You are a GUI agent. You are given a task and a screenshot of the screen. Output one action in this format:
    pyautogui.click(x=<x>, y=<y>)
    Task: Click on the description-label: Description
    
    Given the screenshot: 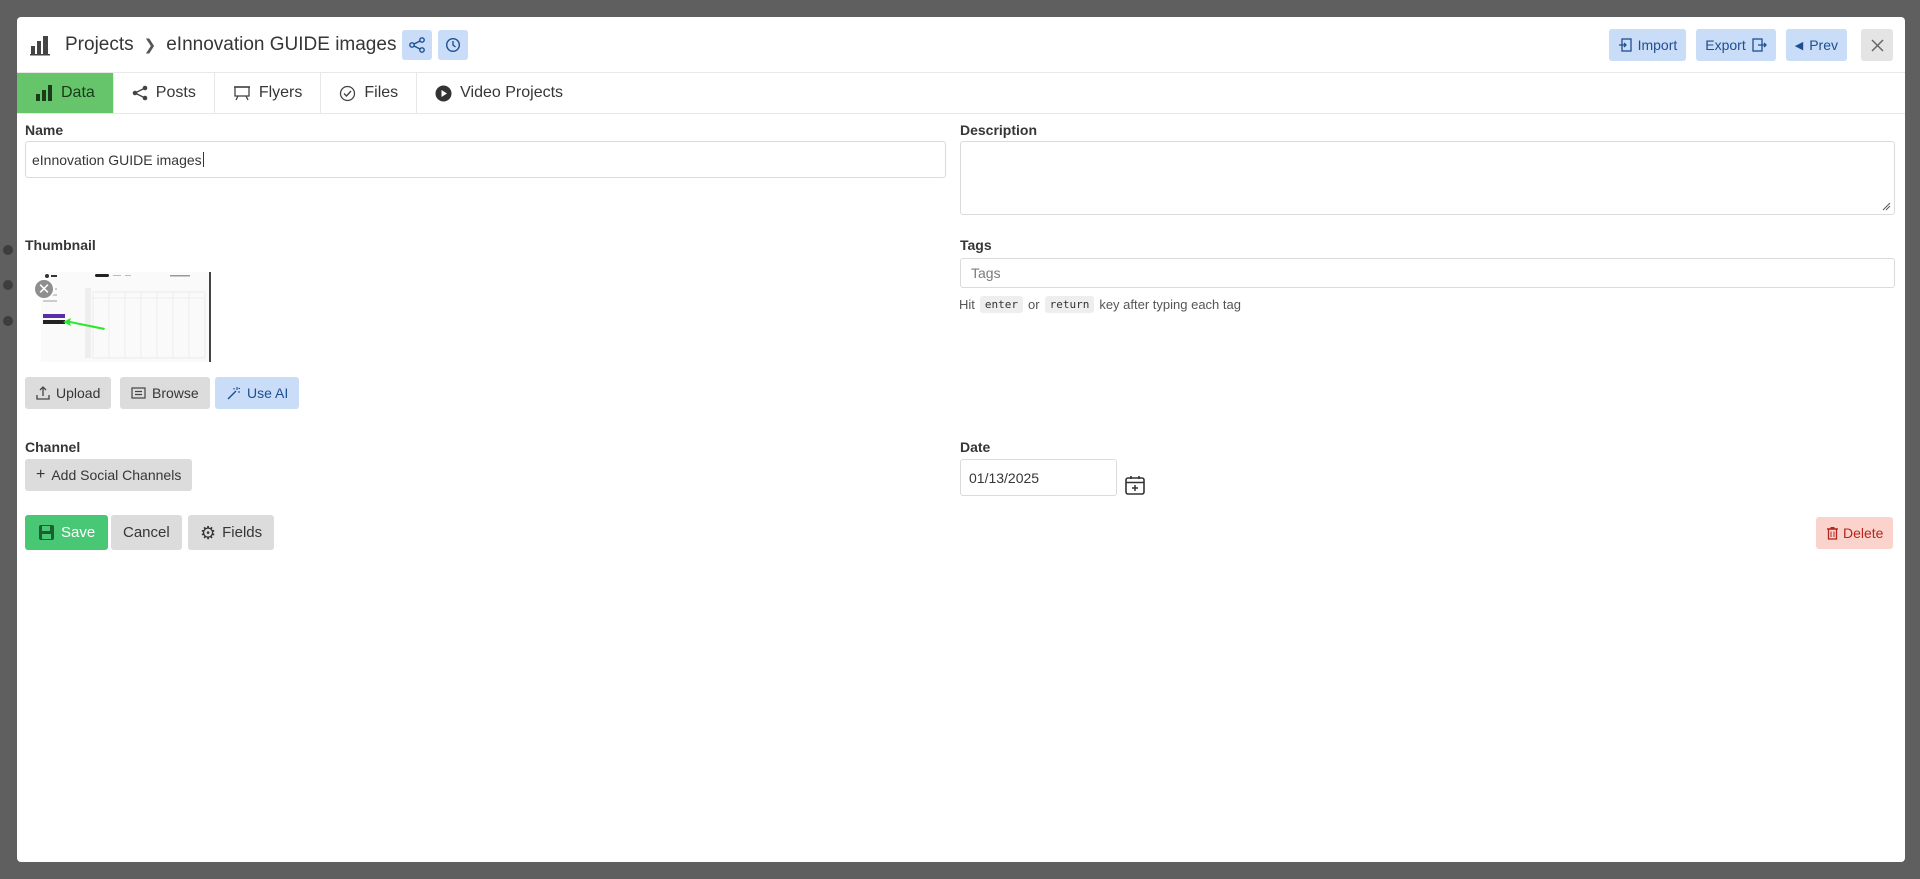 What is the action you would take?
    pyautogui.click(x=999, y=130)
    